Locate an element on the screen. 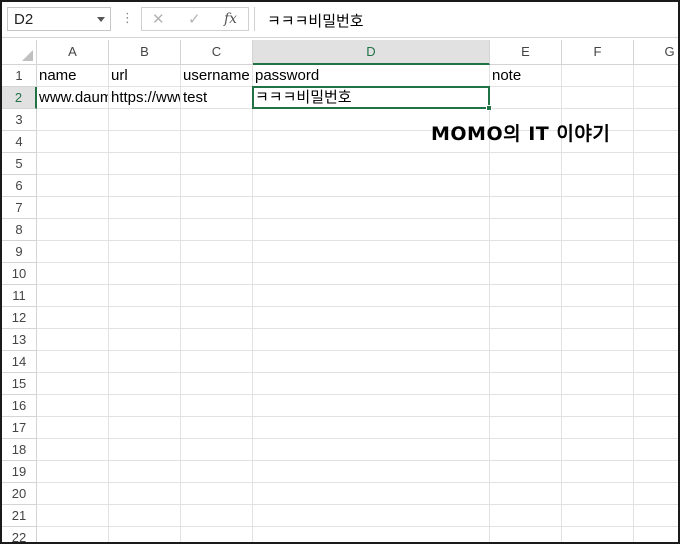 The width and height of the screenshot is (680, 544). cell-e2 is located at coordinates (526, 98).